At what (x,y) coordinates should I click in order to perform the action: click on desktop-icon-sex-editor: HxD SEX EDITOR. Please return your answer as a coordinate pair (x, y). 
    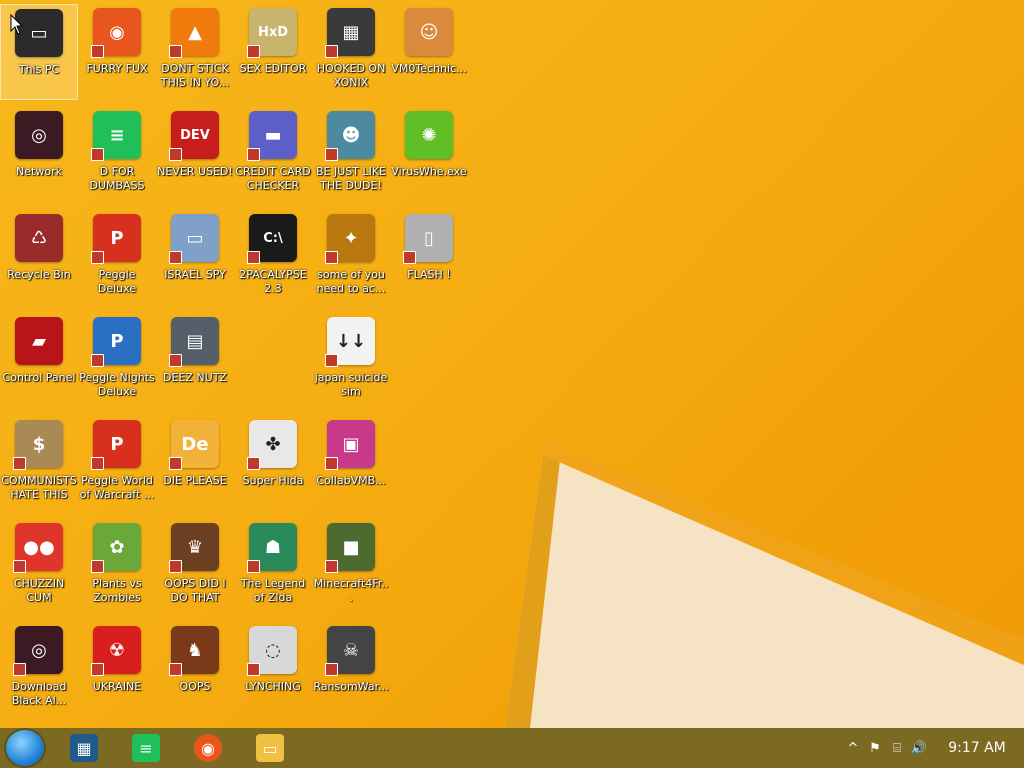
    Looking at the image, I should click on (273, 52).